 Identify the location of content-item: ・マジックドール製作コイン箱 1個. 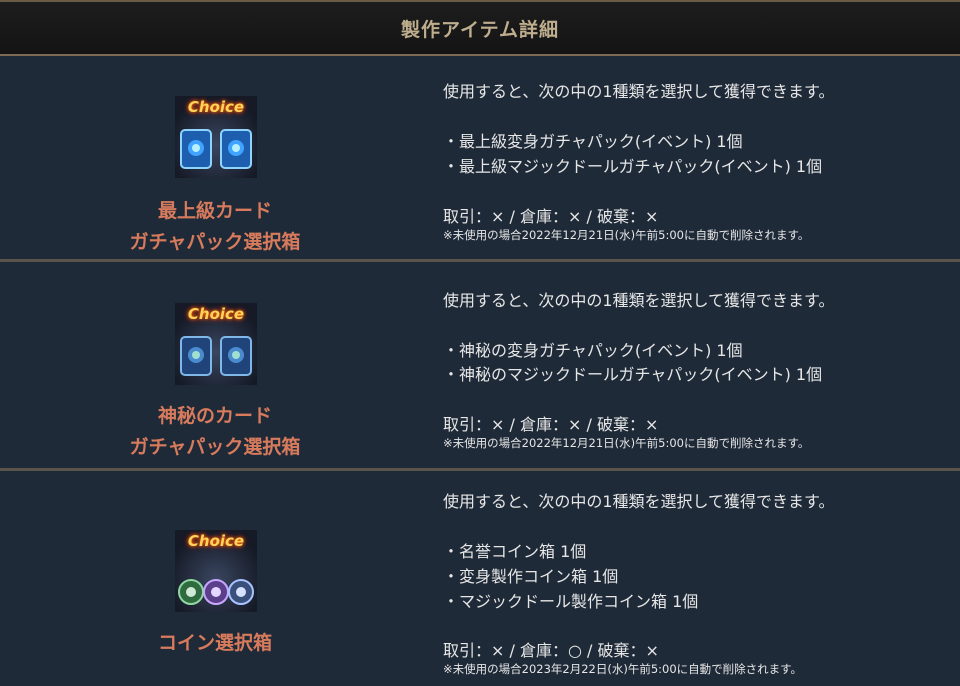
(571, 601).